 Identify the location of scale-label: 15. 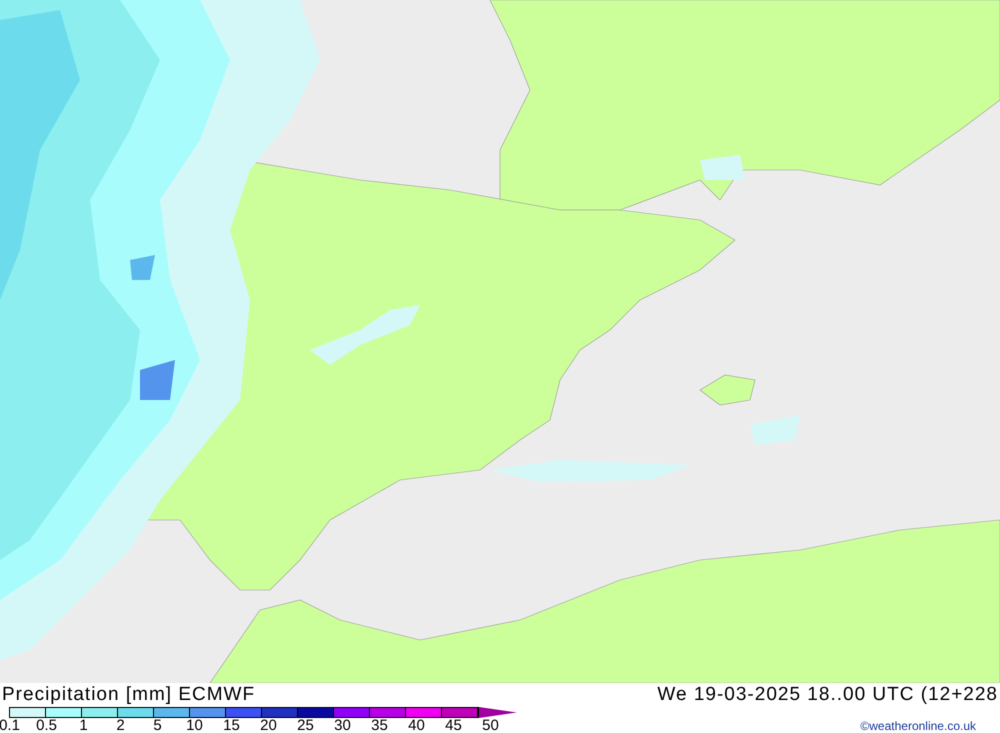
(231, 725).